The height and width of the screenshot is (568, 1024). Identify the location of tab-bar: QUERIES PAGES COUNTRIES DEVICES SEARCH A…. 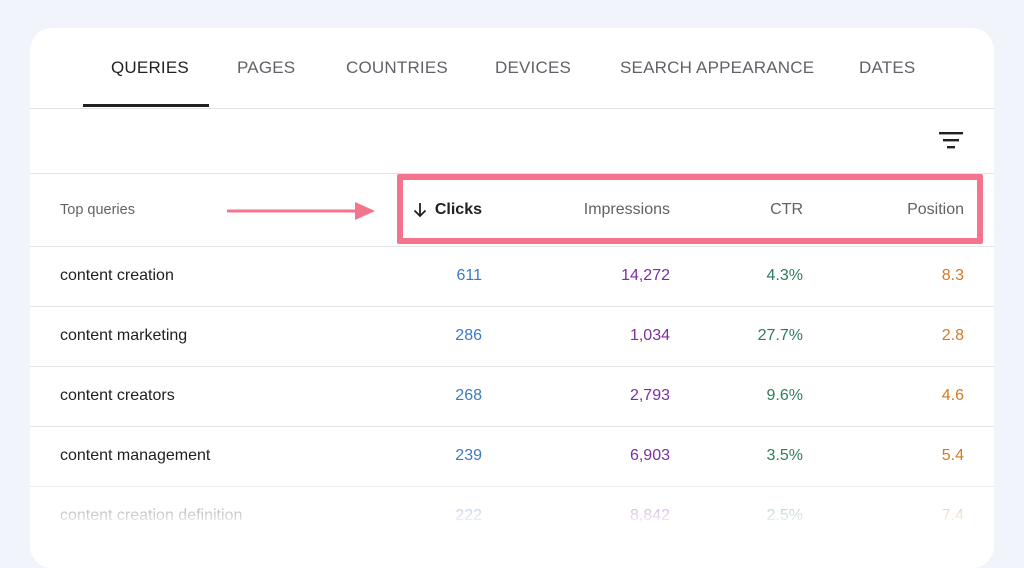
(512, 68).